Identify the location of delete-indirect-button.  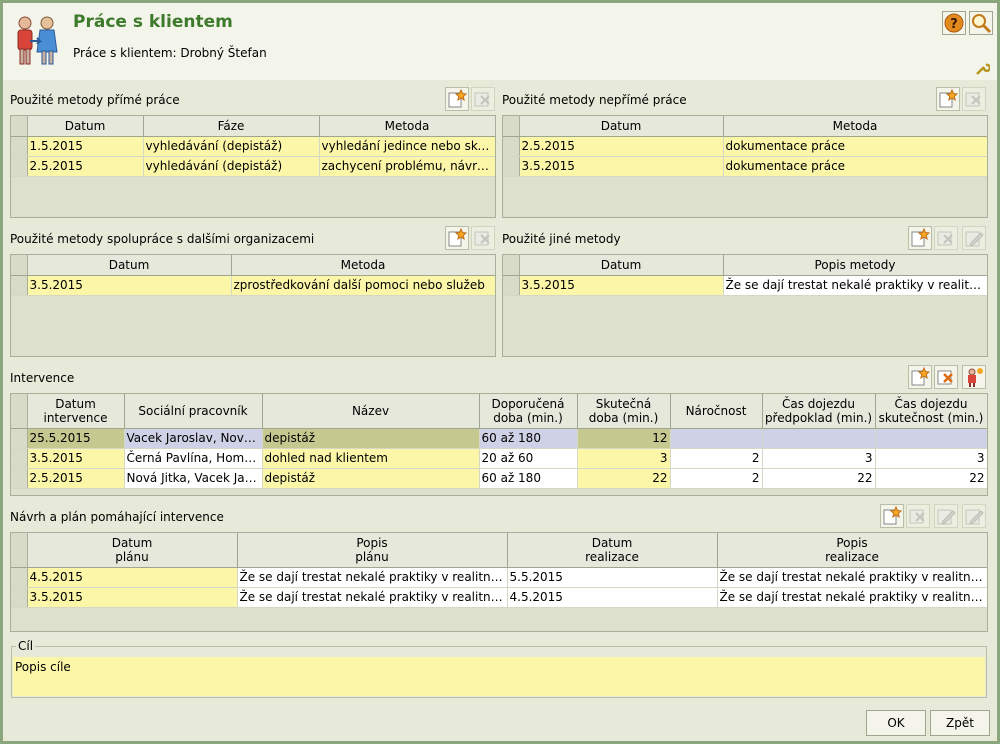
(974, 99).